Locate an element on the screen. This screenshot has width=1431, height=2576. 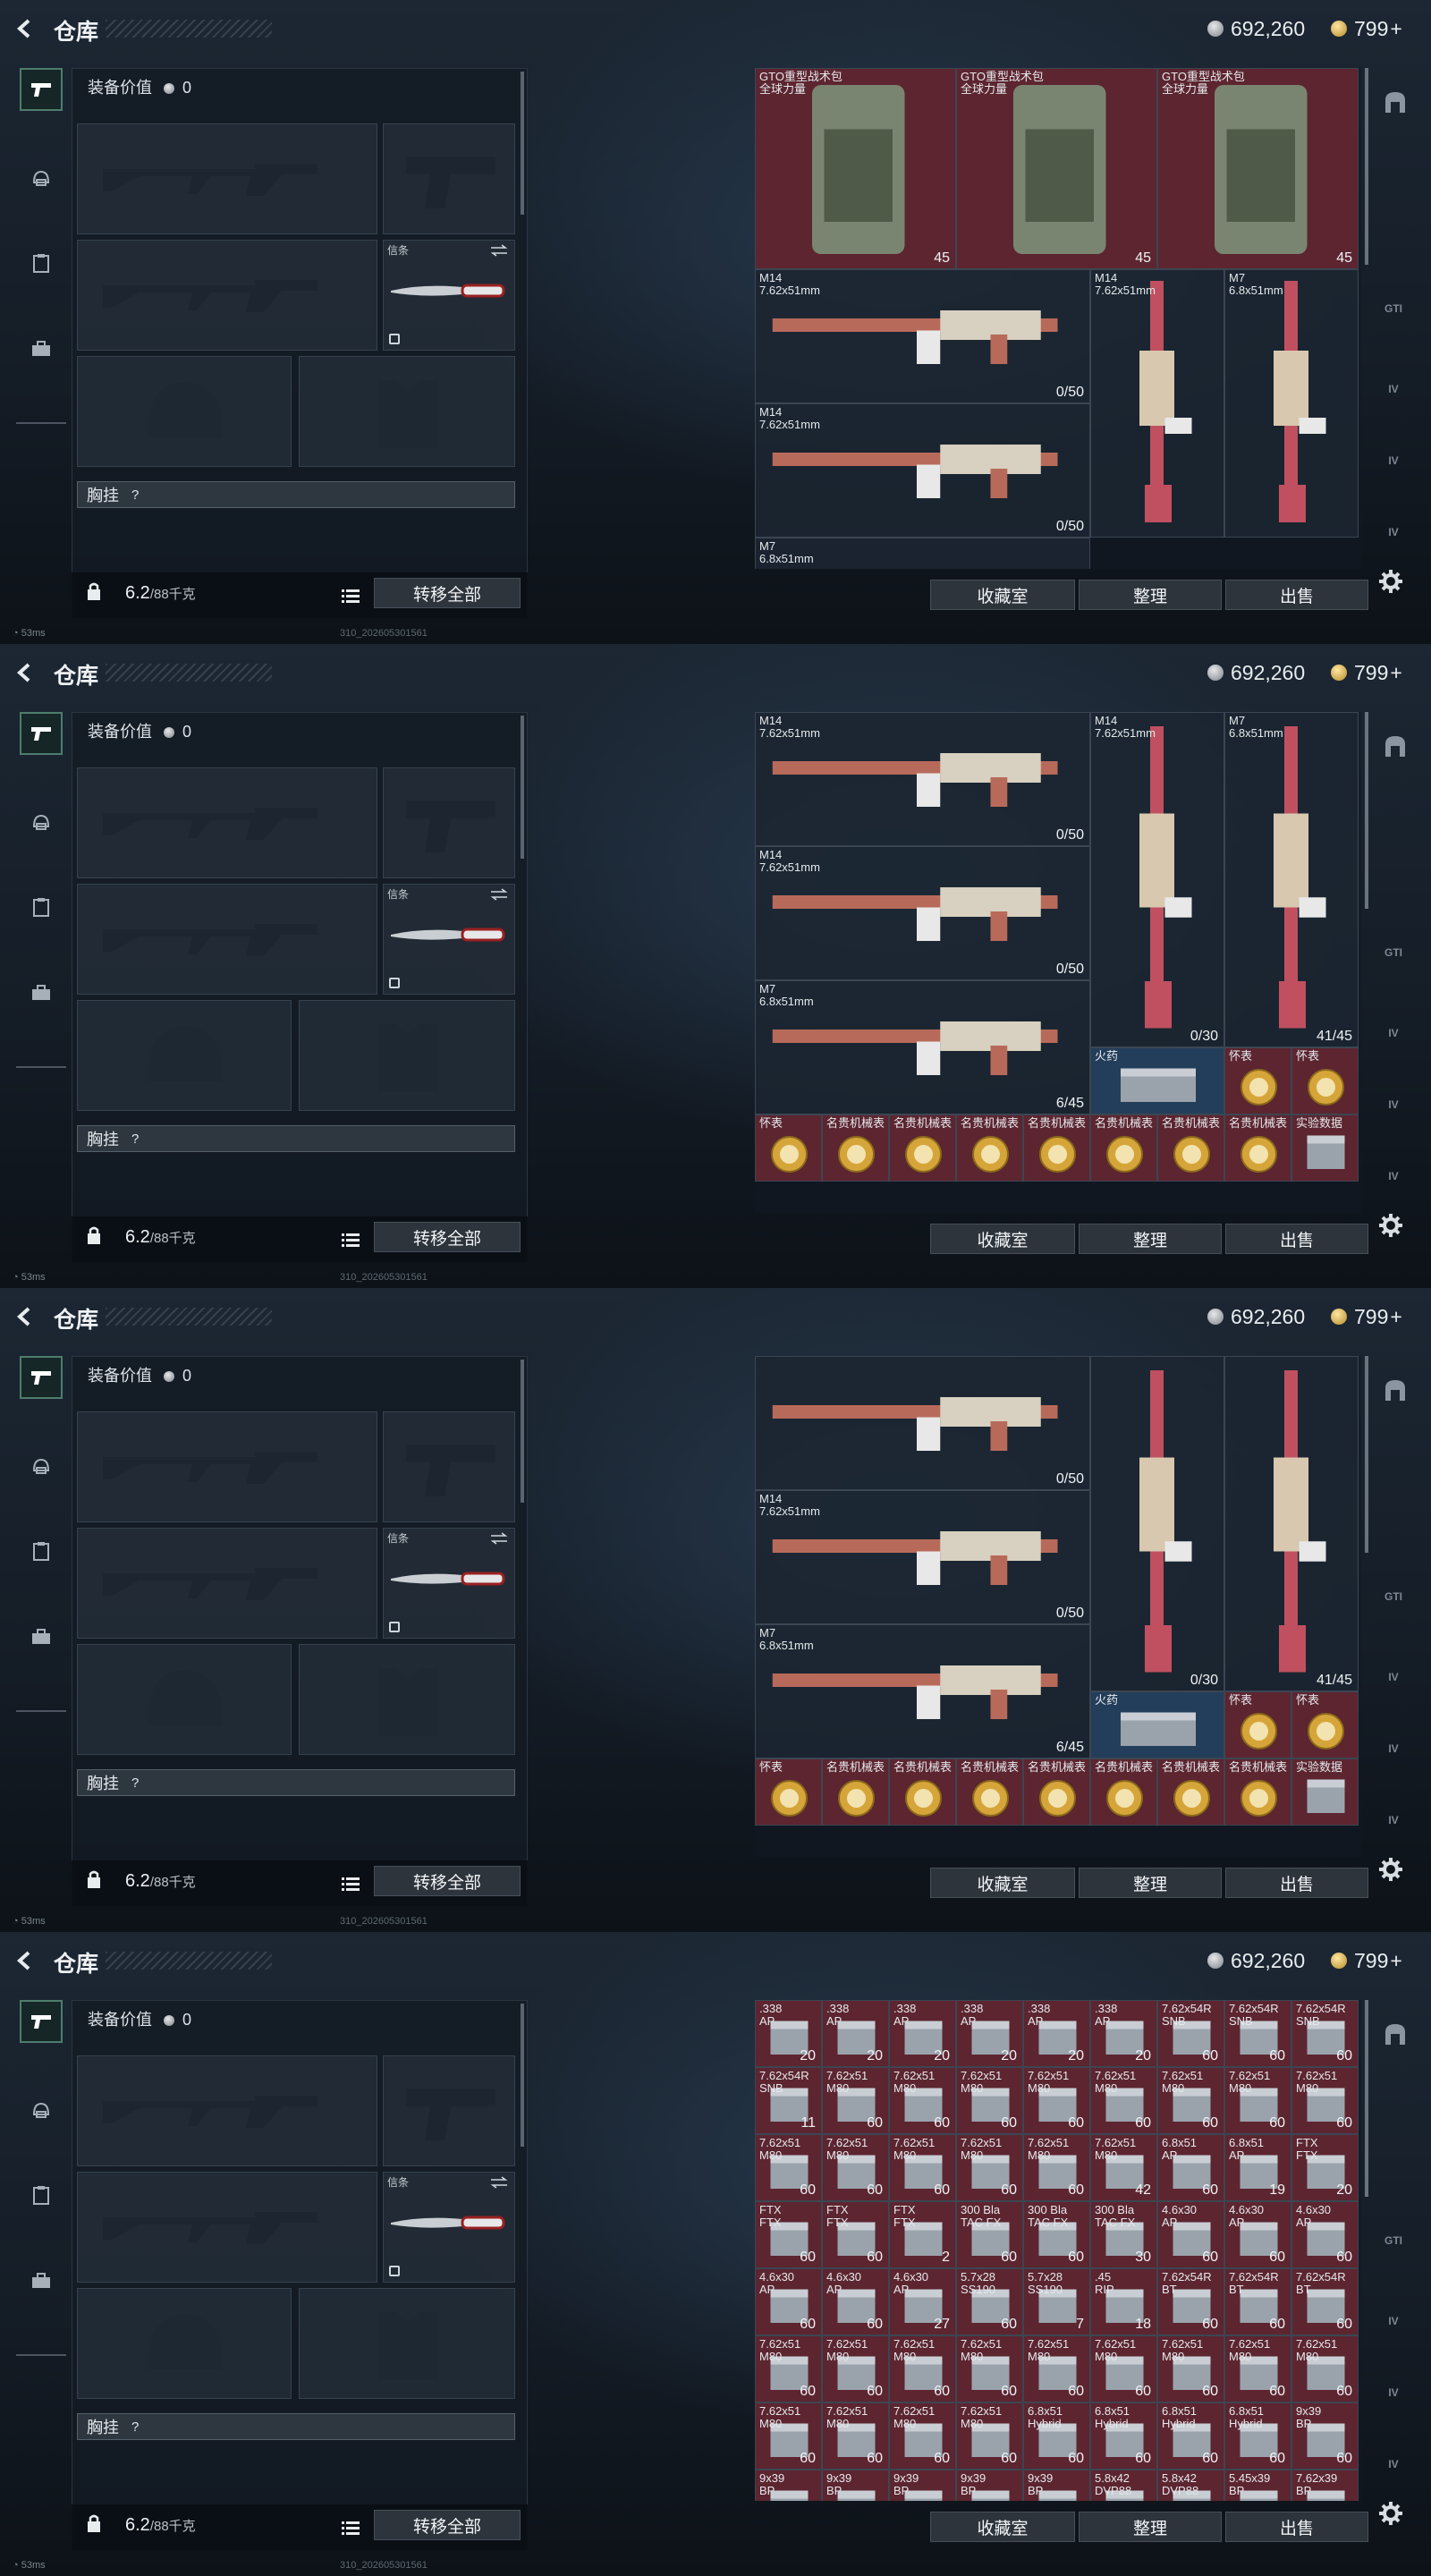
chest-rig-slot: 胸挂 ? is located at coordinates (296, 494).